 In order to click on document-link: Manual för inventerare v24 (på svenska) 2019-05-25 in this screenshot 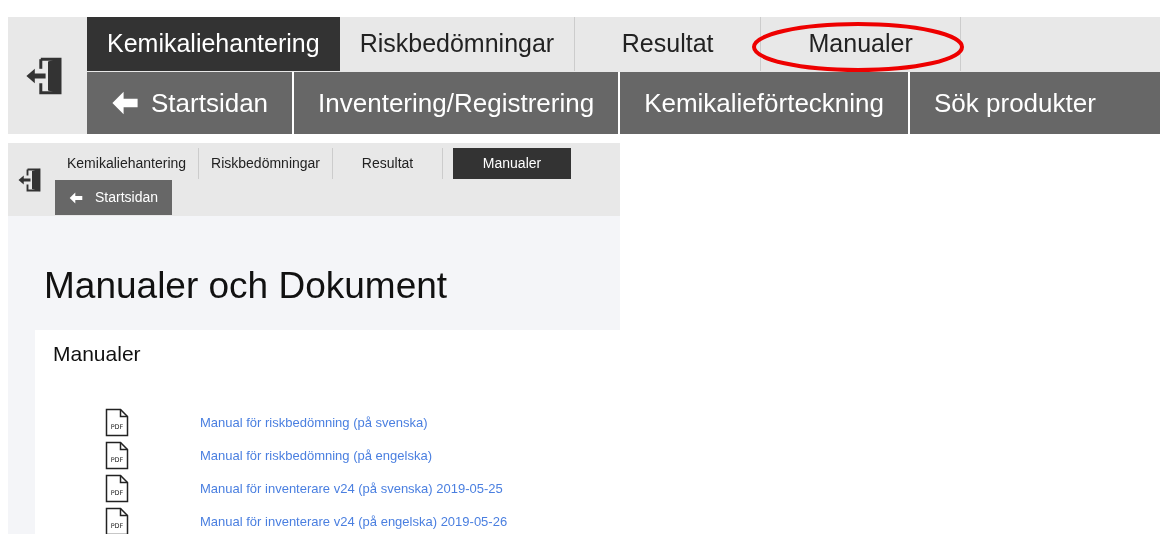, I will do `click(351, 488)`.